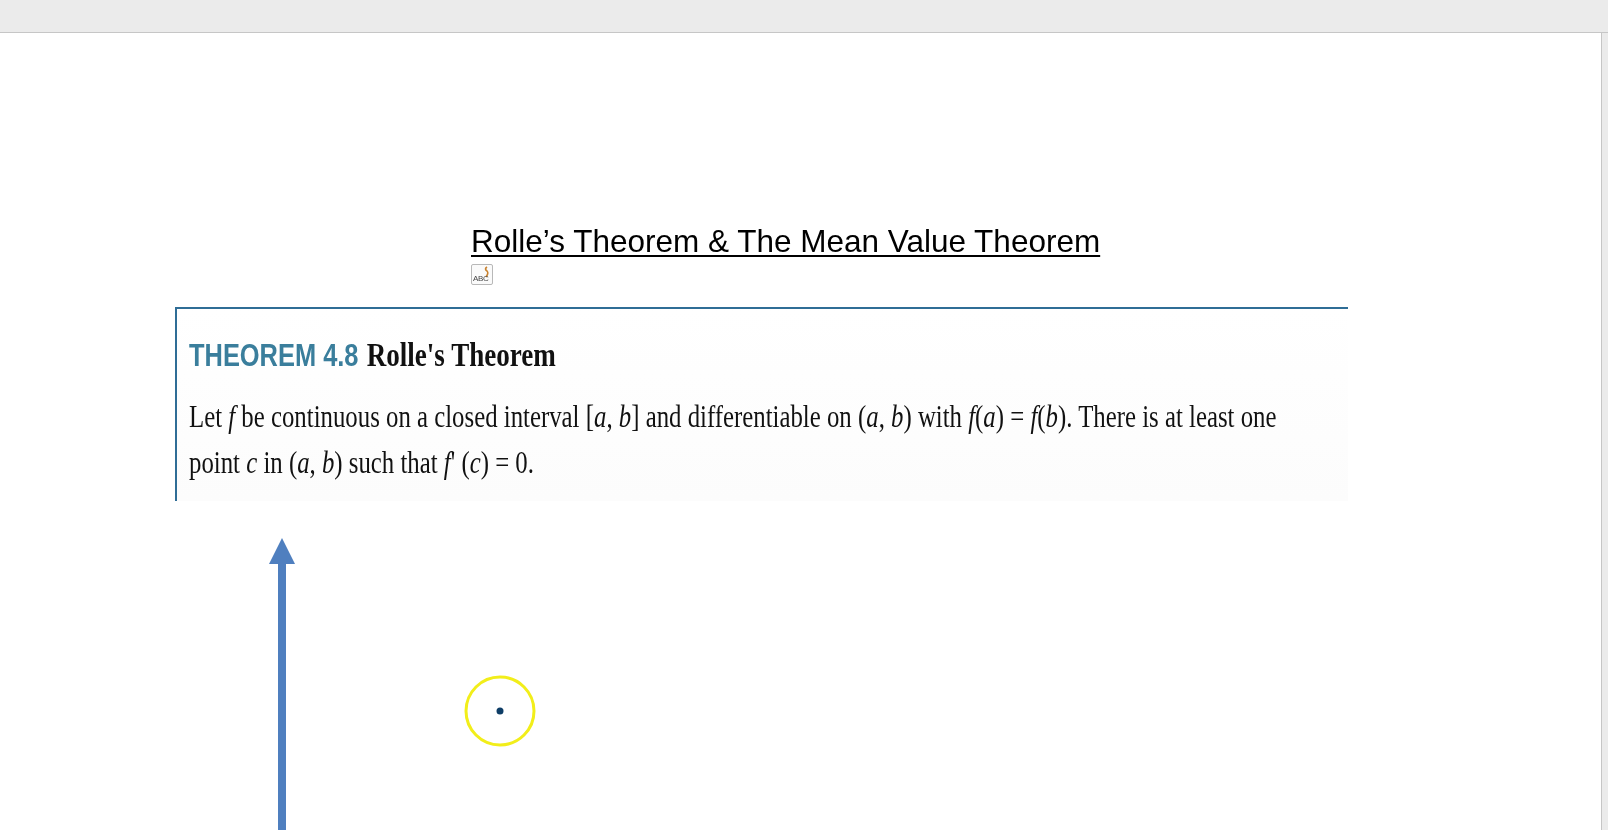 This screenshot has height=830, width=1608. I want to click on document-title: Rolle’s Theorem & The Mean Value Theorem, so click(786, 241).